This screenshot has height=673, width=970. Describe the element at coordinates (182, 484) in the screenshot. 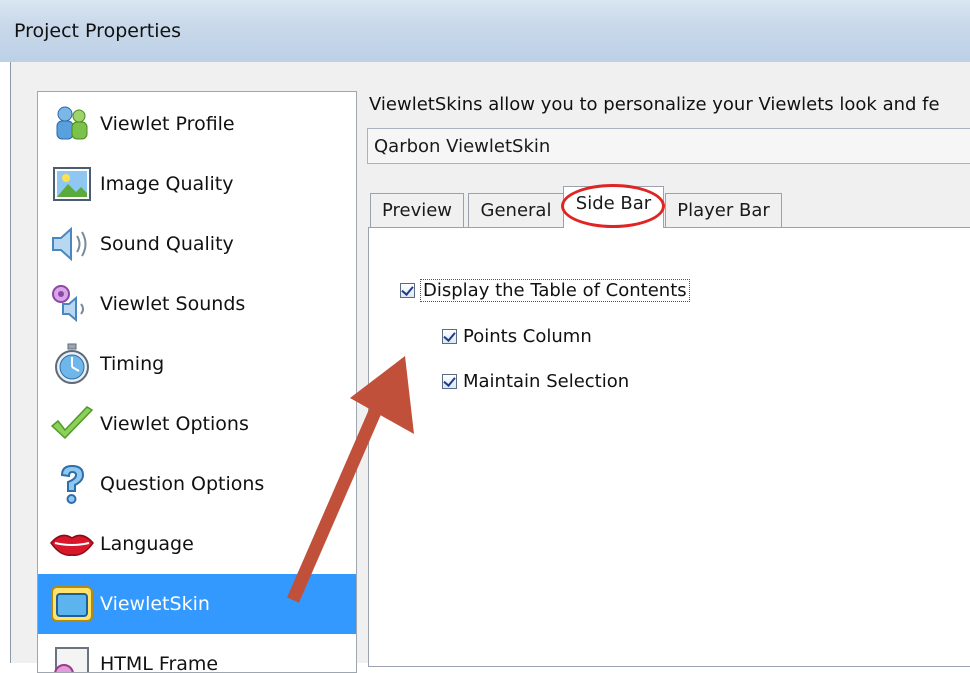

I see `category-label: Question Options` at that location.